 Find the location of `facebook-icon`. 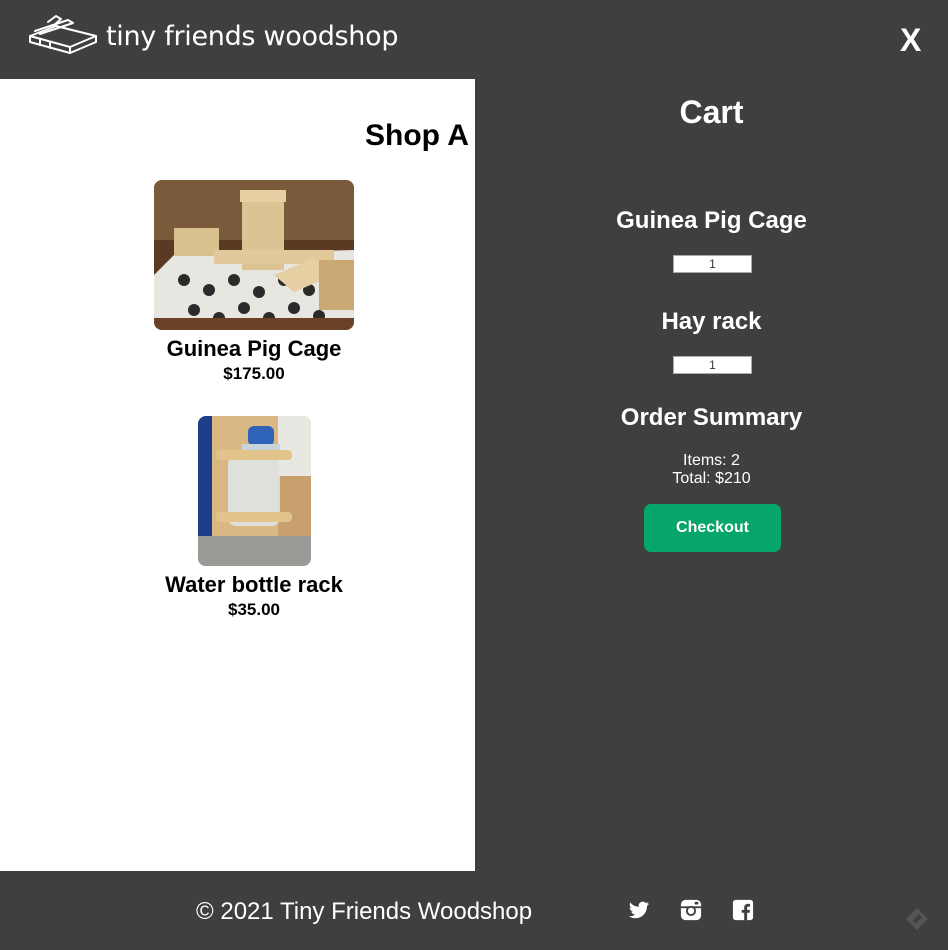

facebook-icon is located at coordinates (743, 910).